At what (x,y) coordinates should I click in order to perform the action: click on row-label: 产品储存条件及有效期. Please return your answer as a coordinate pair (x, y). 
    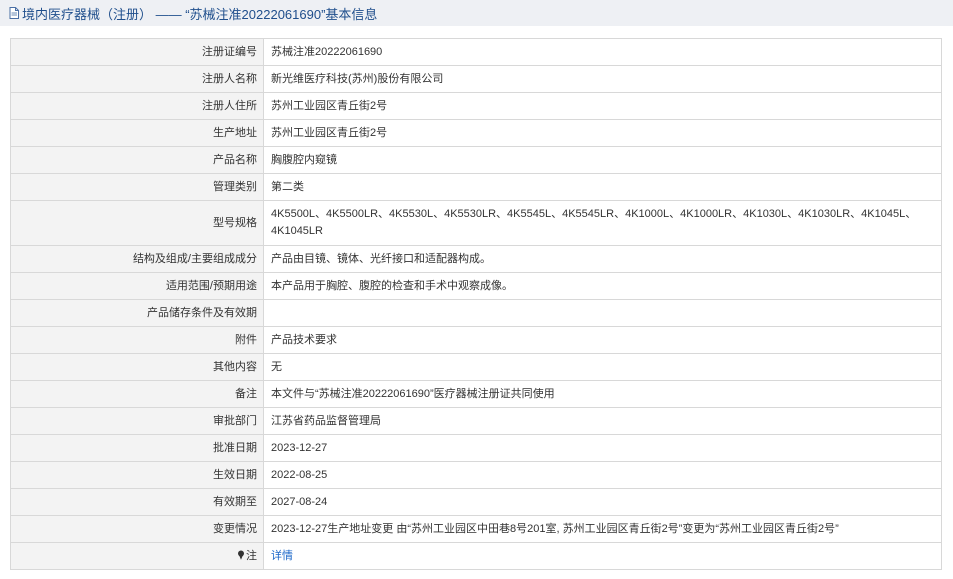
    Looking at the image, I should click on (137, 313).